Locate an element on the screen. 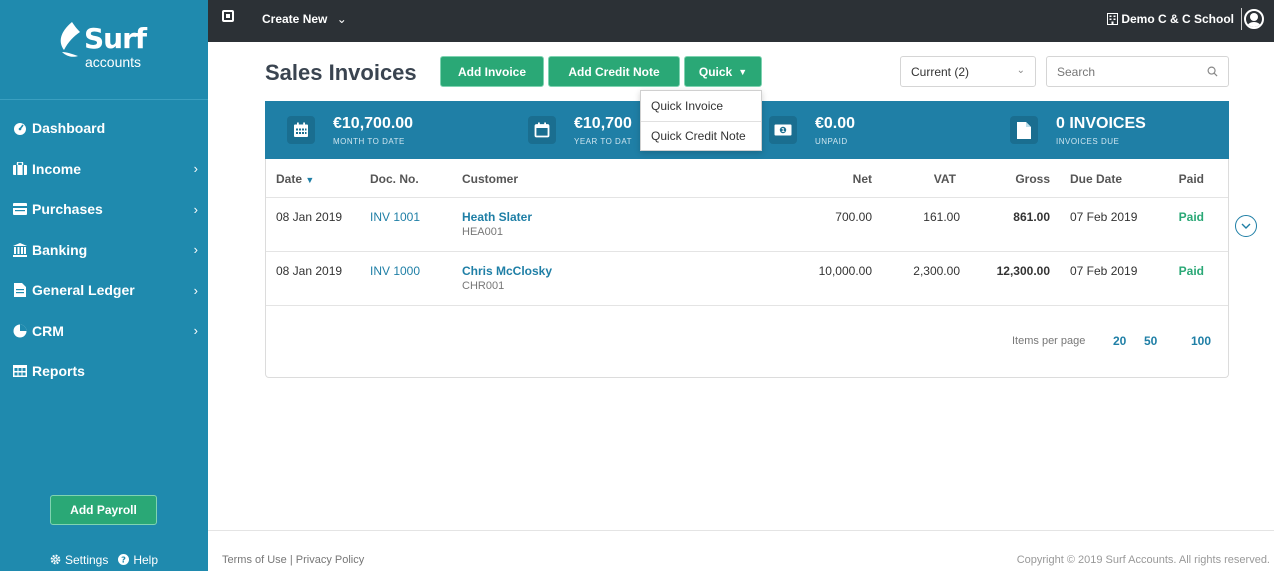 The height and width of the screenshot is (571, 1274). pie-icon is located at coordinates (20, 331).